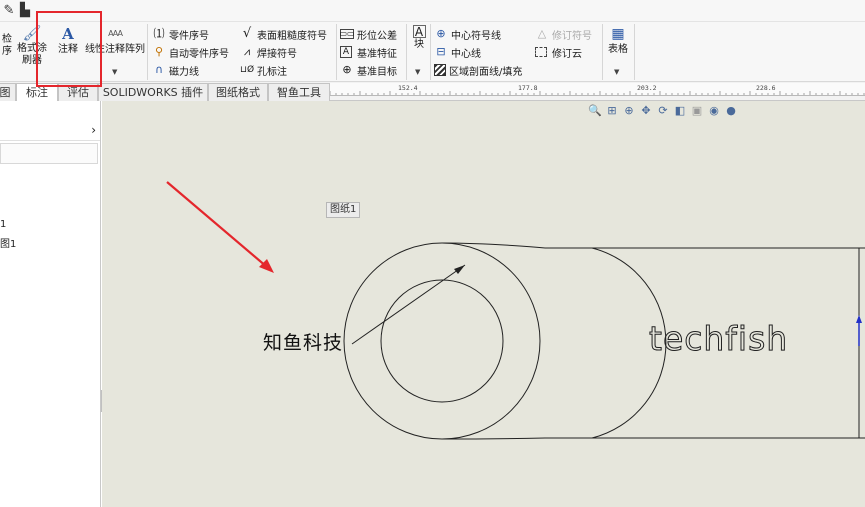  What do you see at coordinates (618, 34) in the screenshot?
I see `table-icon: ▦` at bounding box center [618, 34].